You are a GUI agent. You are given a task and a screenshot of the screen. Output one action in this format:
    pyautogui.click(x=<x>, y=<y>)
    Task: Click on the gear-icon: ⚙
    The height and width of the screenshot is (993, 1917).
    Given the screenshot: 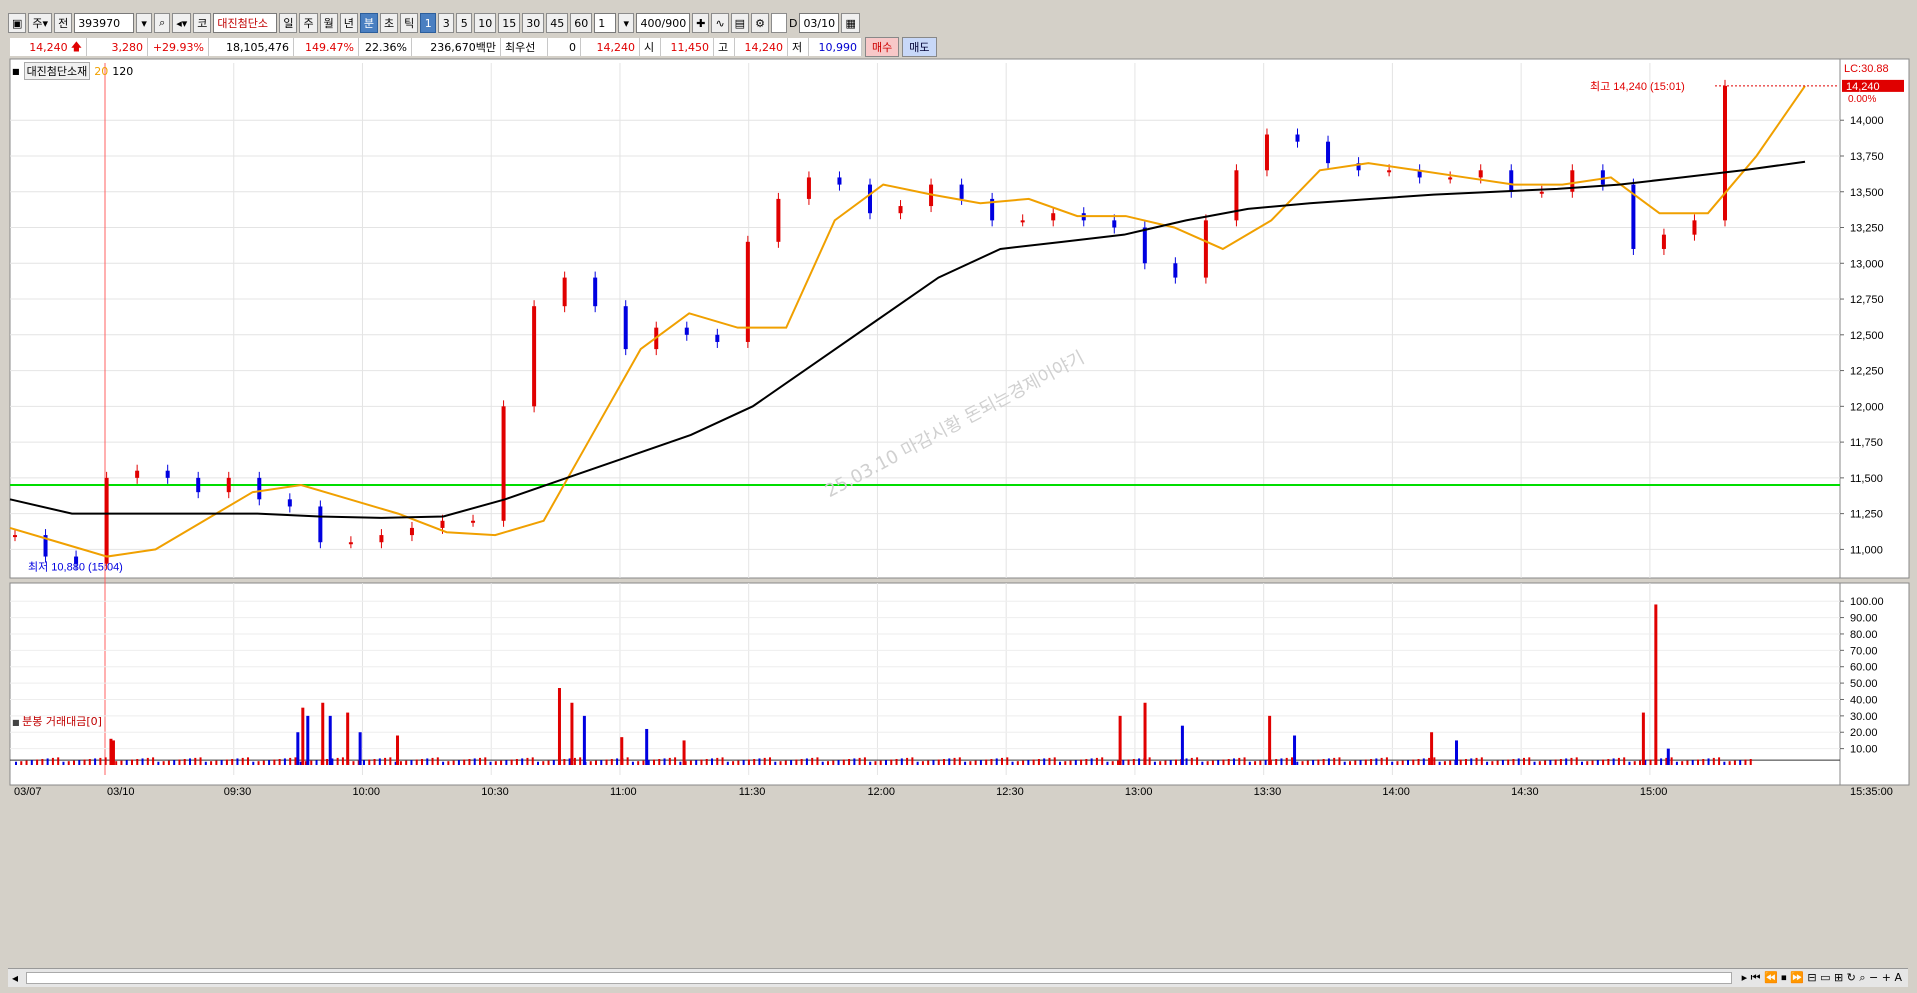 What is the action you would take?
    pyautogui.click(x=760, y=23)
    